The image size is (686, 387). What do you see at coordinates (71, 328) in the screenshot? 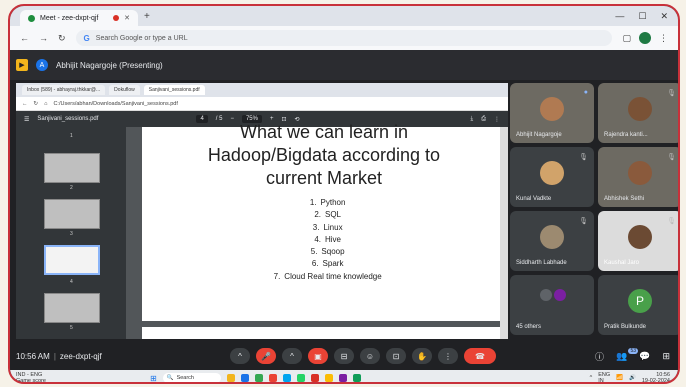
I see `thumb-number: 5` at bounding box center [71, 328].